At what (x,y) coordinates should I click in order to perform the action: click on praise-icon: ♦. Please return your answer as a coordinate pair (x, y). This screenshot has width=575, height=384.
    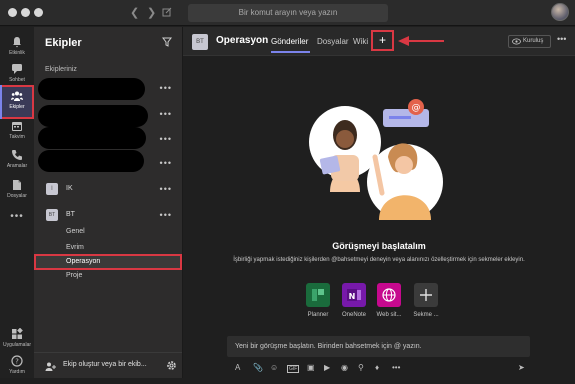
    Looking at the image, I should click on (377, 367).